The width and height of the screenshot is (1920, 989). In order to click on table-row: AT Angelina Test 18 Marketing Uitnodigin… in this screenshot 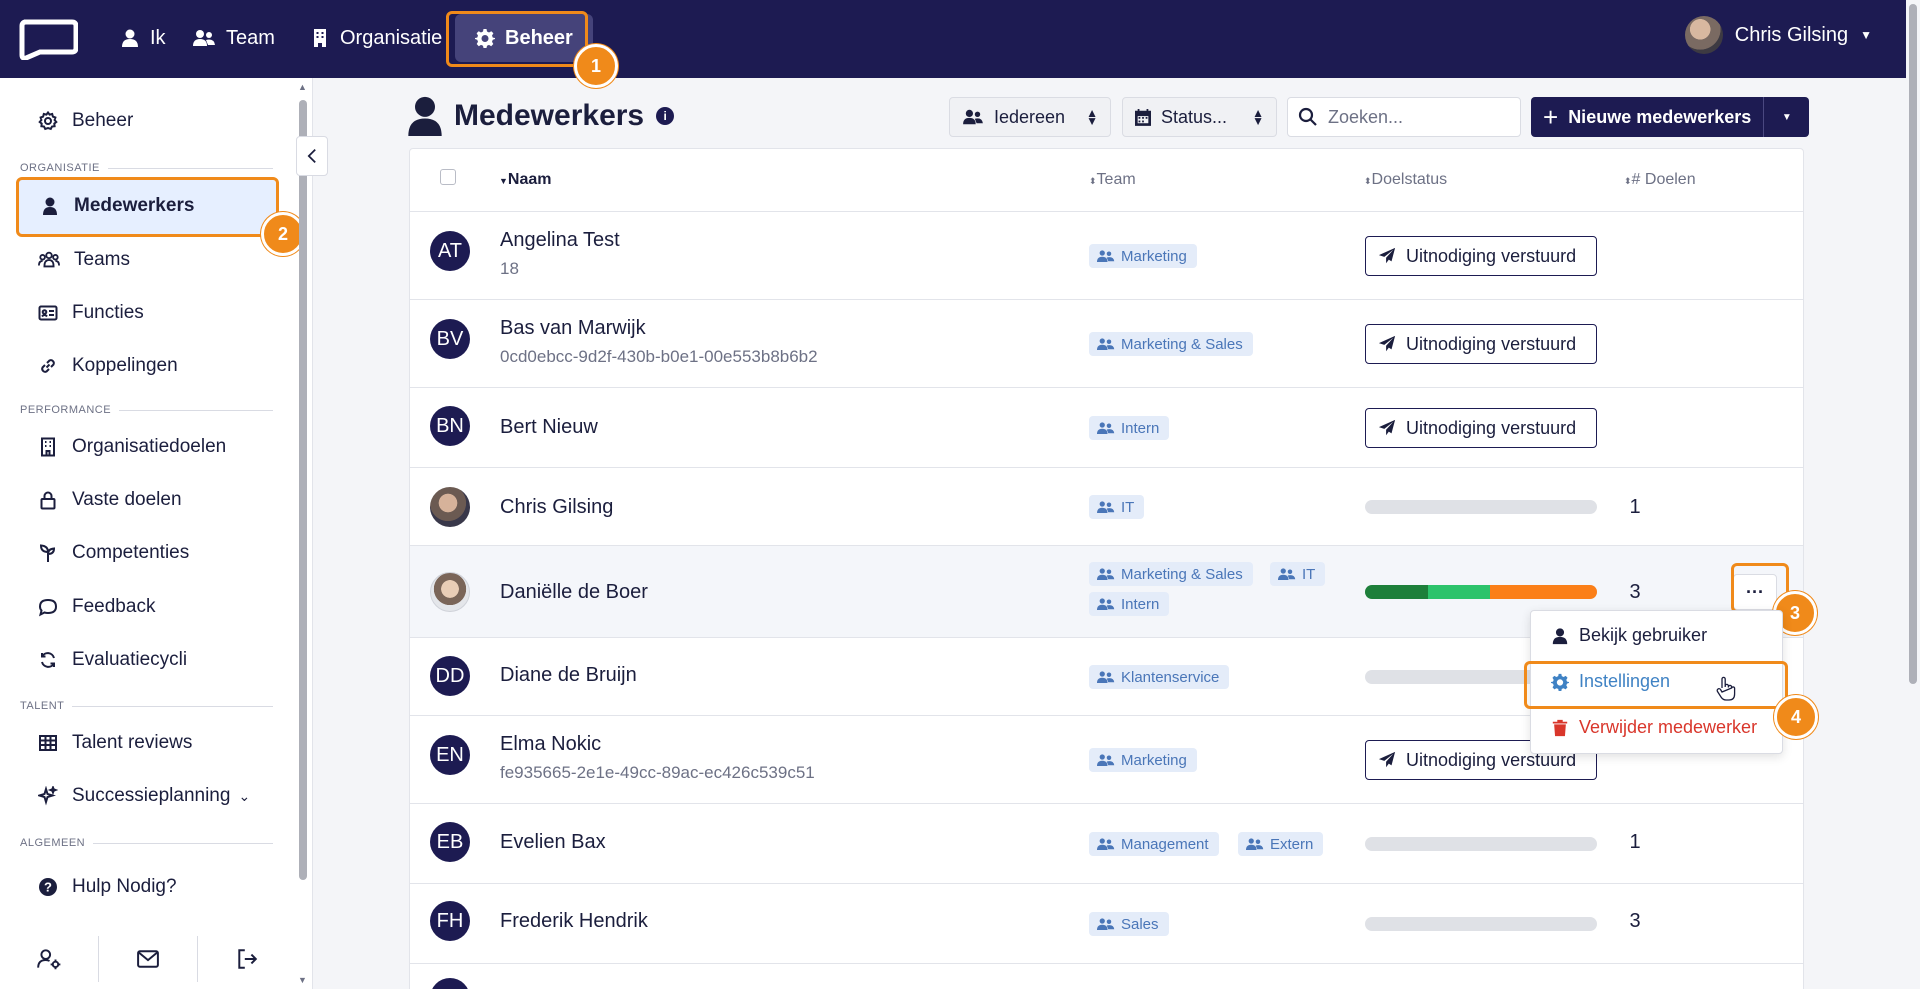, I will do `click(1106, 256)`.